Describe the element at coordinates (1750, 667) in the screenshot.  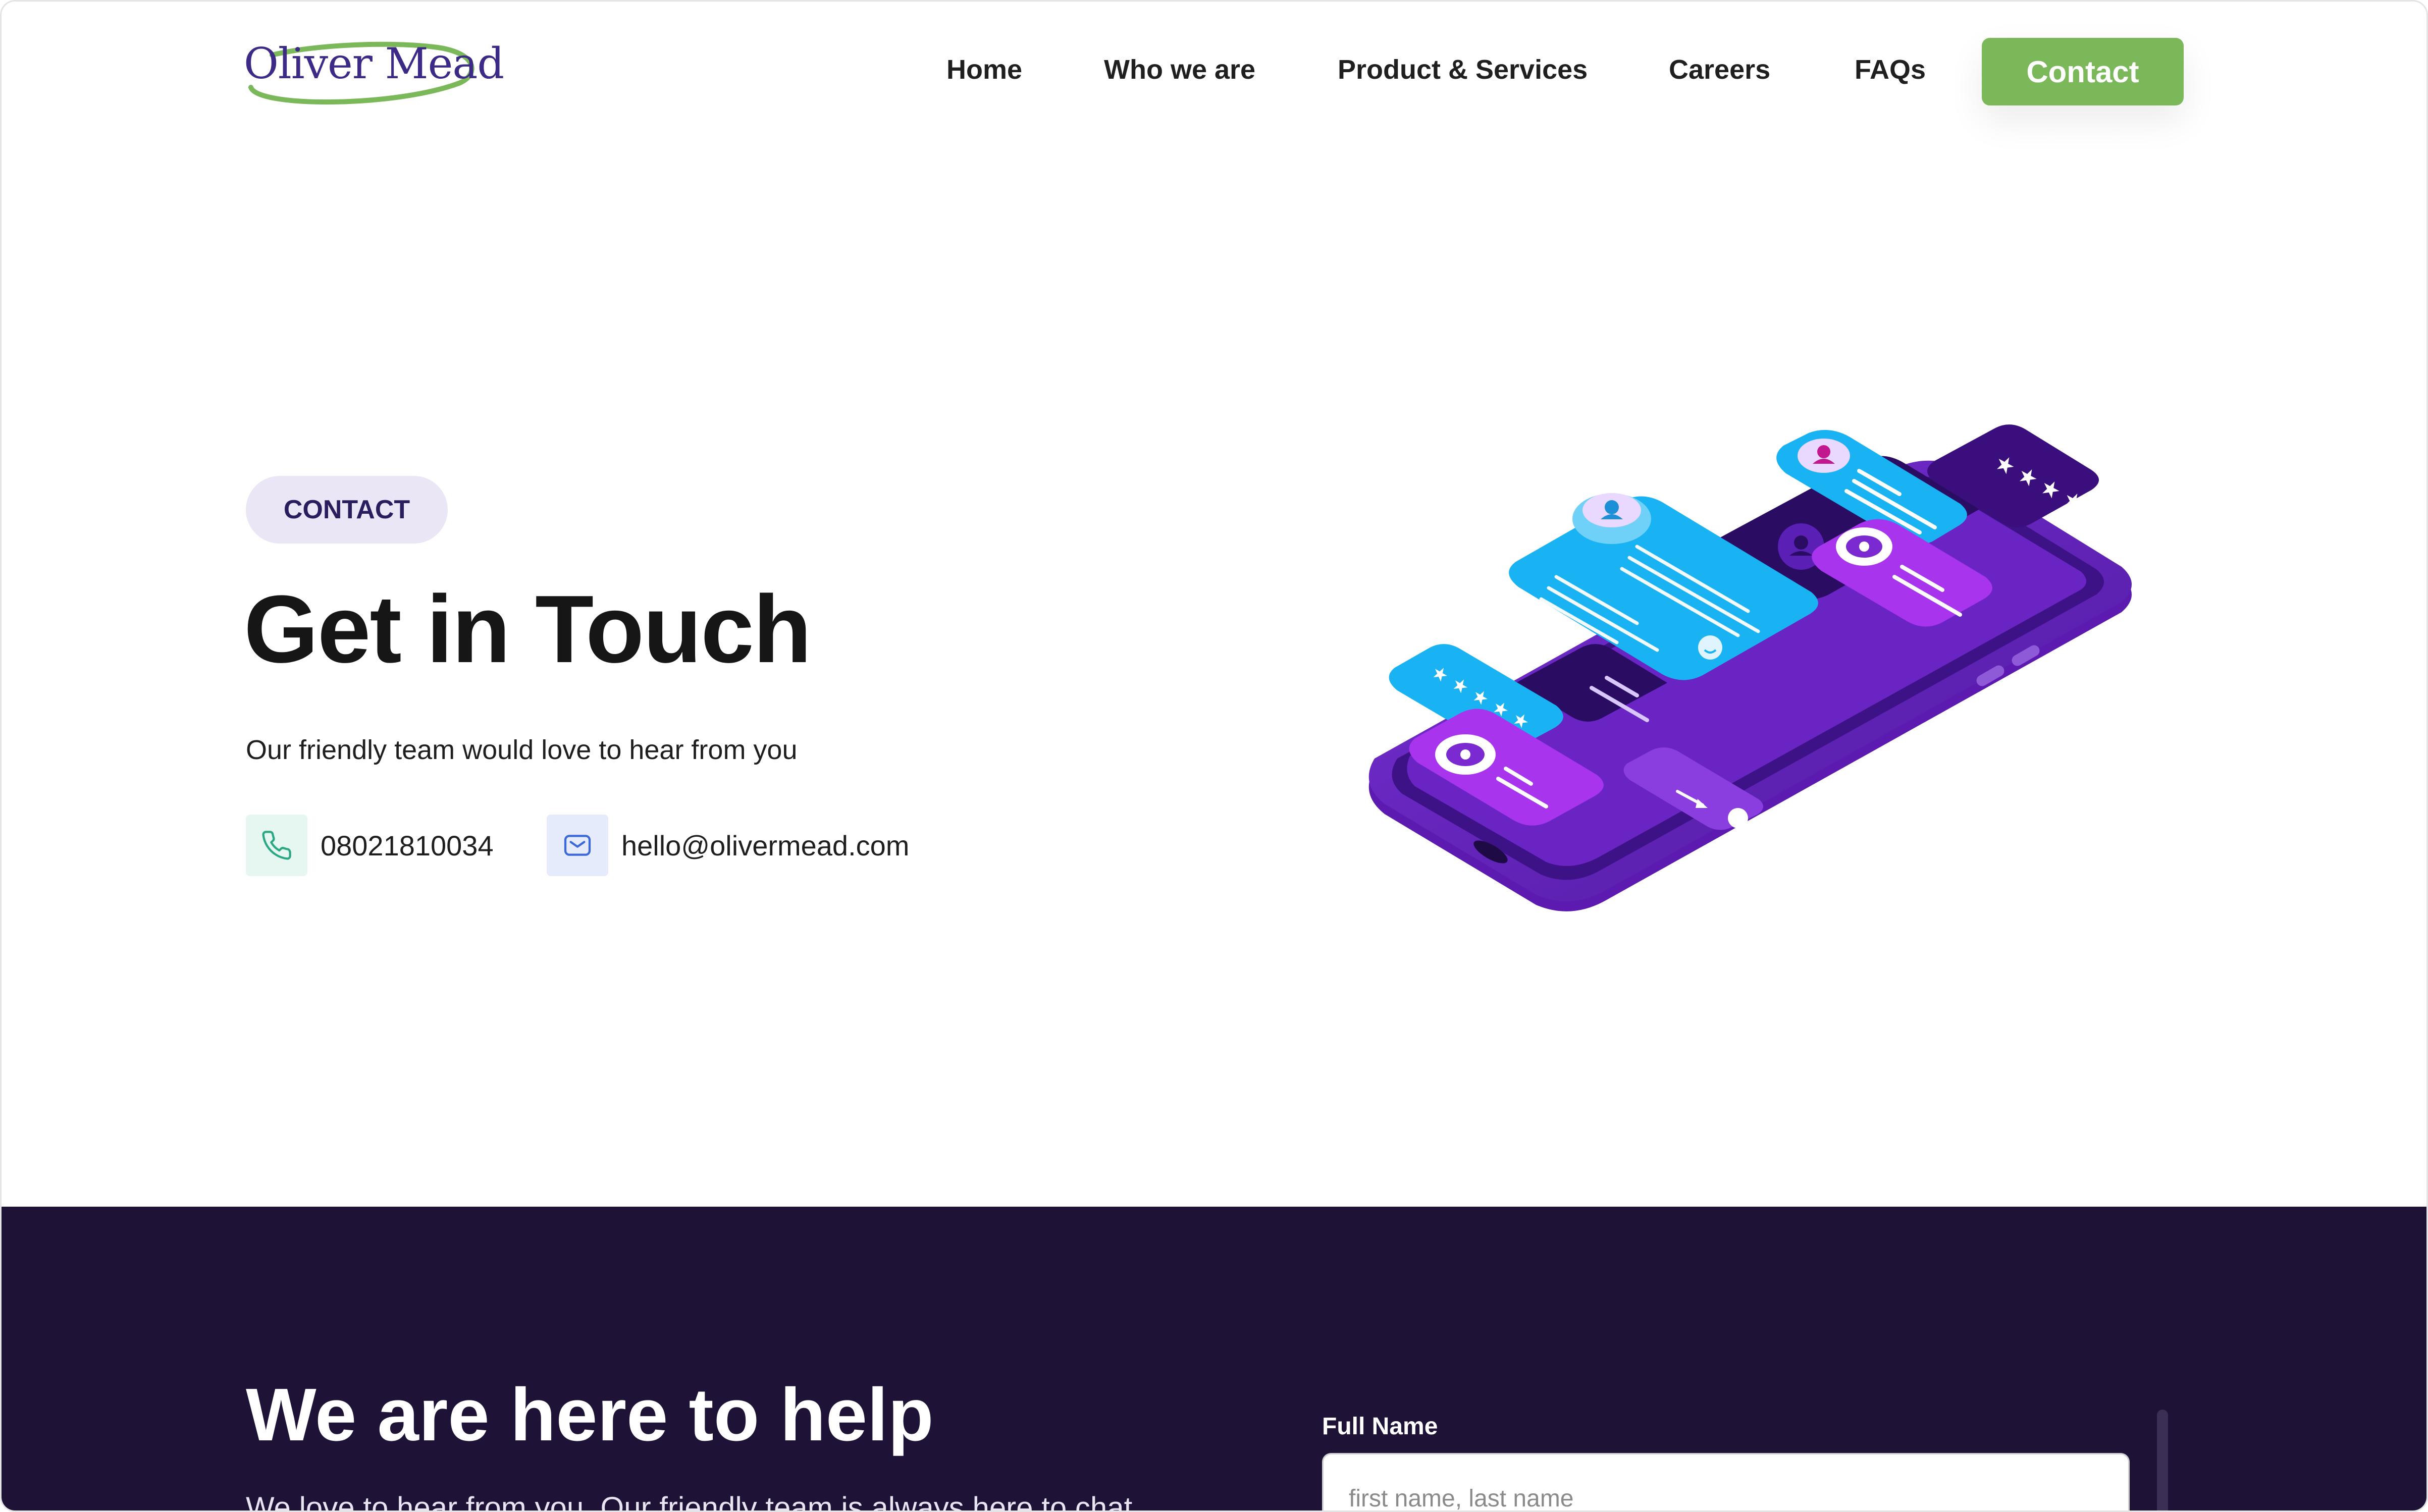
I see `phone-chat-illustration: ★ ★ ★ ★ ★ ★ ★ ★ ★` at that location.